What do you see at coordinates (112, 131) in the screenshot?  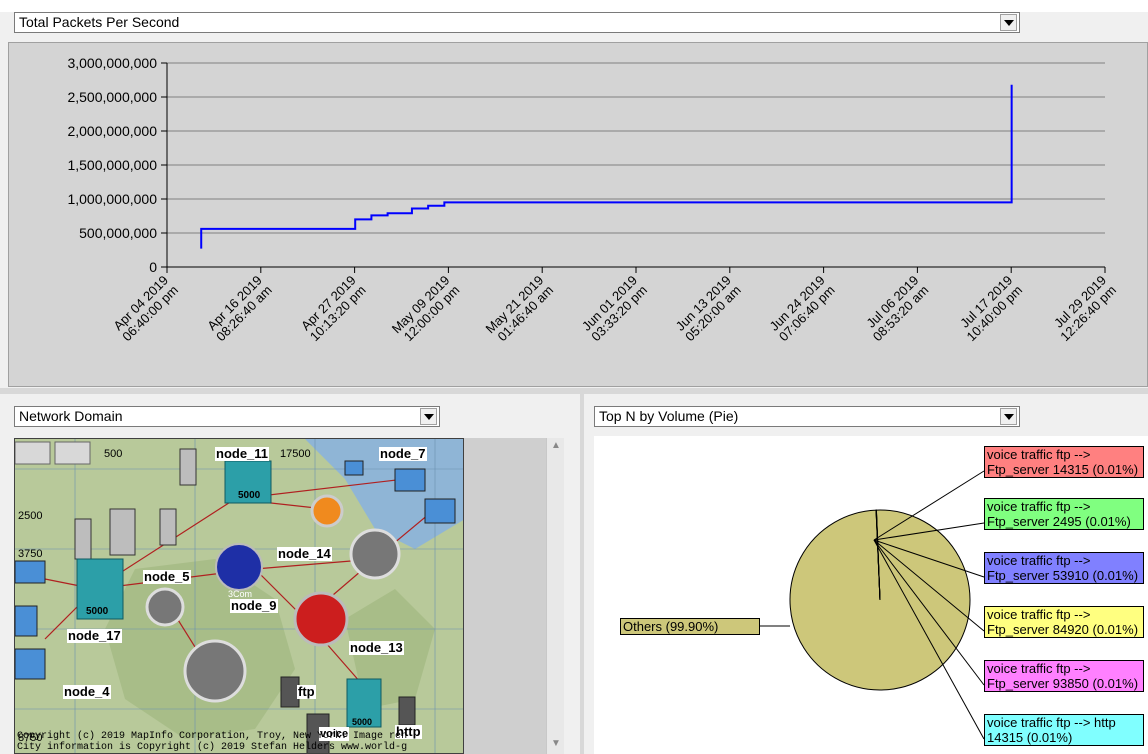 I see `y-tick-label: 2,000,000,000` at bounding box center [112, 131].